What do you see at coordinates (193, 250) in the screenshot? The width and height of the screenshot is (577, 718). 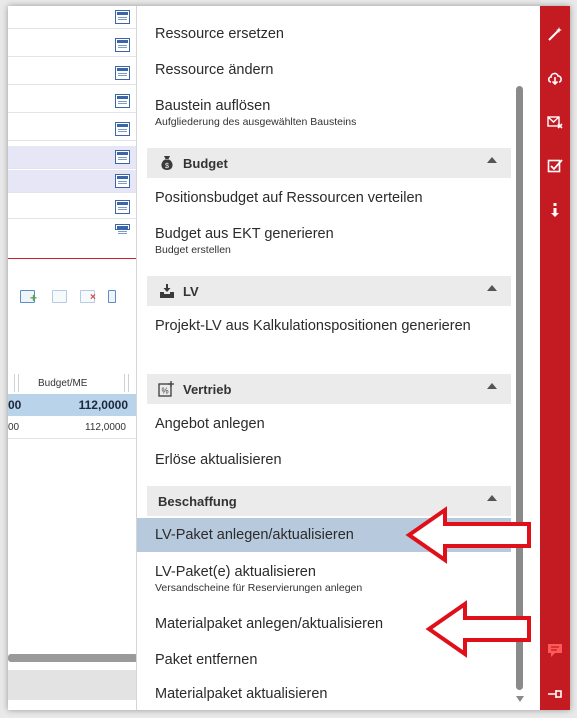 I see `menu-item-subtitle: Budget erstellen` at bounding box center [193, 250].